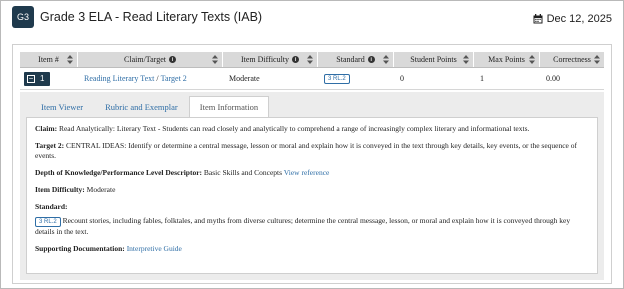 This screenshot has width=624, height=289. What do you see at coordinates (23, 17) in the screenshot?
I see `grade-badge: G3` at bounding box center [23, 17].